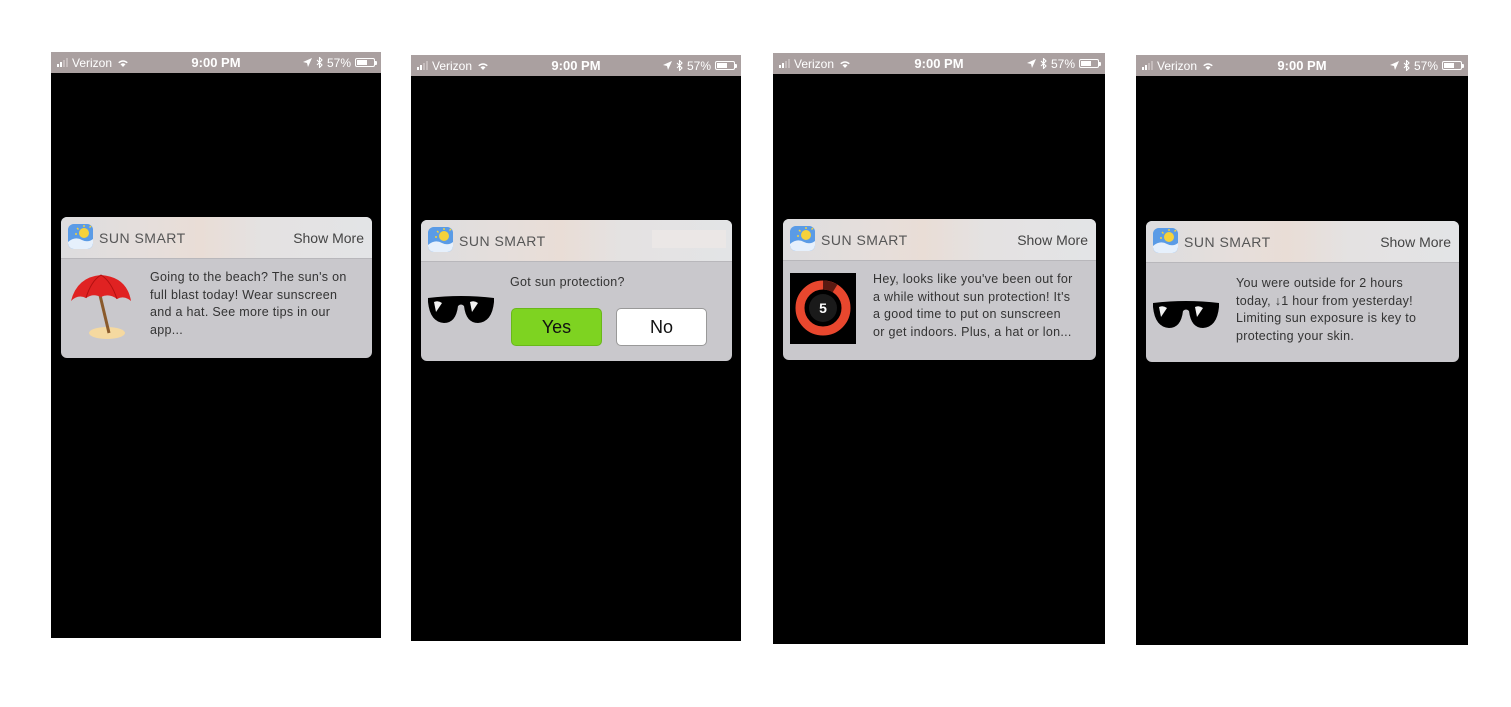  What do you see at coordinates (576, 290) in the screenshot?
I see `notification-card: SUN SMART Got sun protection? Yes No` at bounding box center [576, 290].